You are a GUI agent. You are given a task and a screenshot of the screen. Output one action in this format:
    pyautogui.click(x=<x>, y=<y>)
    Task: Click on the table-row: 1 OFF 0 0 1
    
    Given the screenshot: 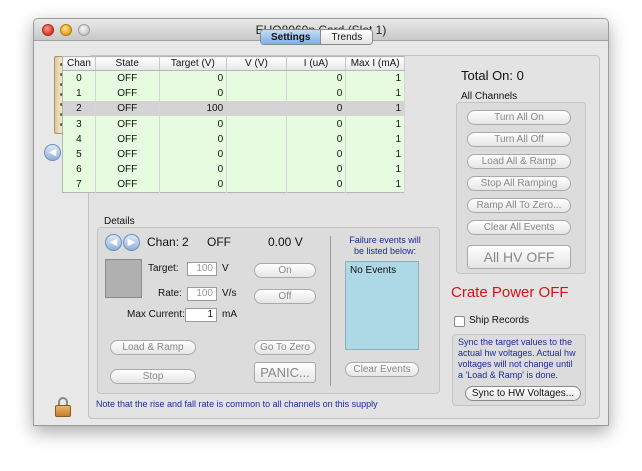 What is the action you would take?
    pyautogui.click(x=233, y=93)
    